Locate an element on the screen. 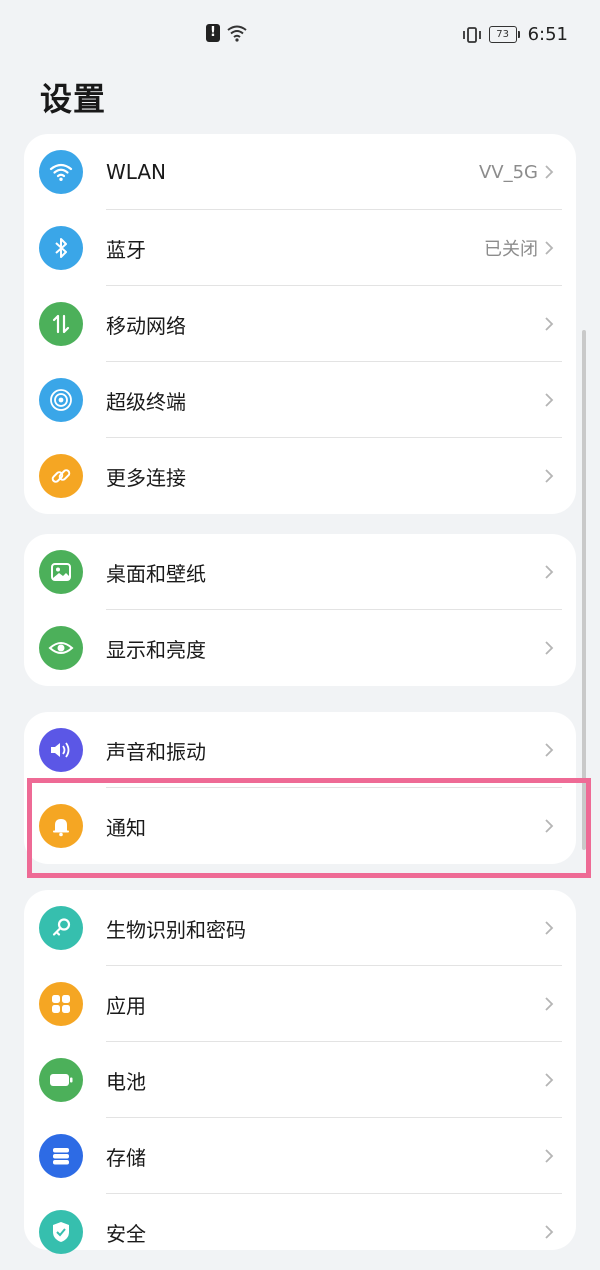 The image size is (600, 1270). battery-status-icon: 73 is located at coordinates (504, 34).